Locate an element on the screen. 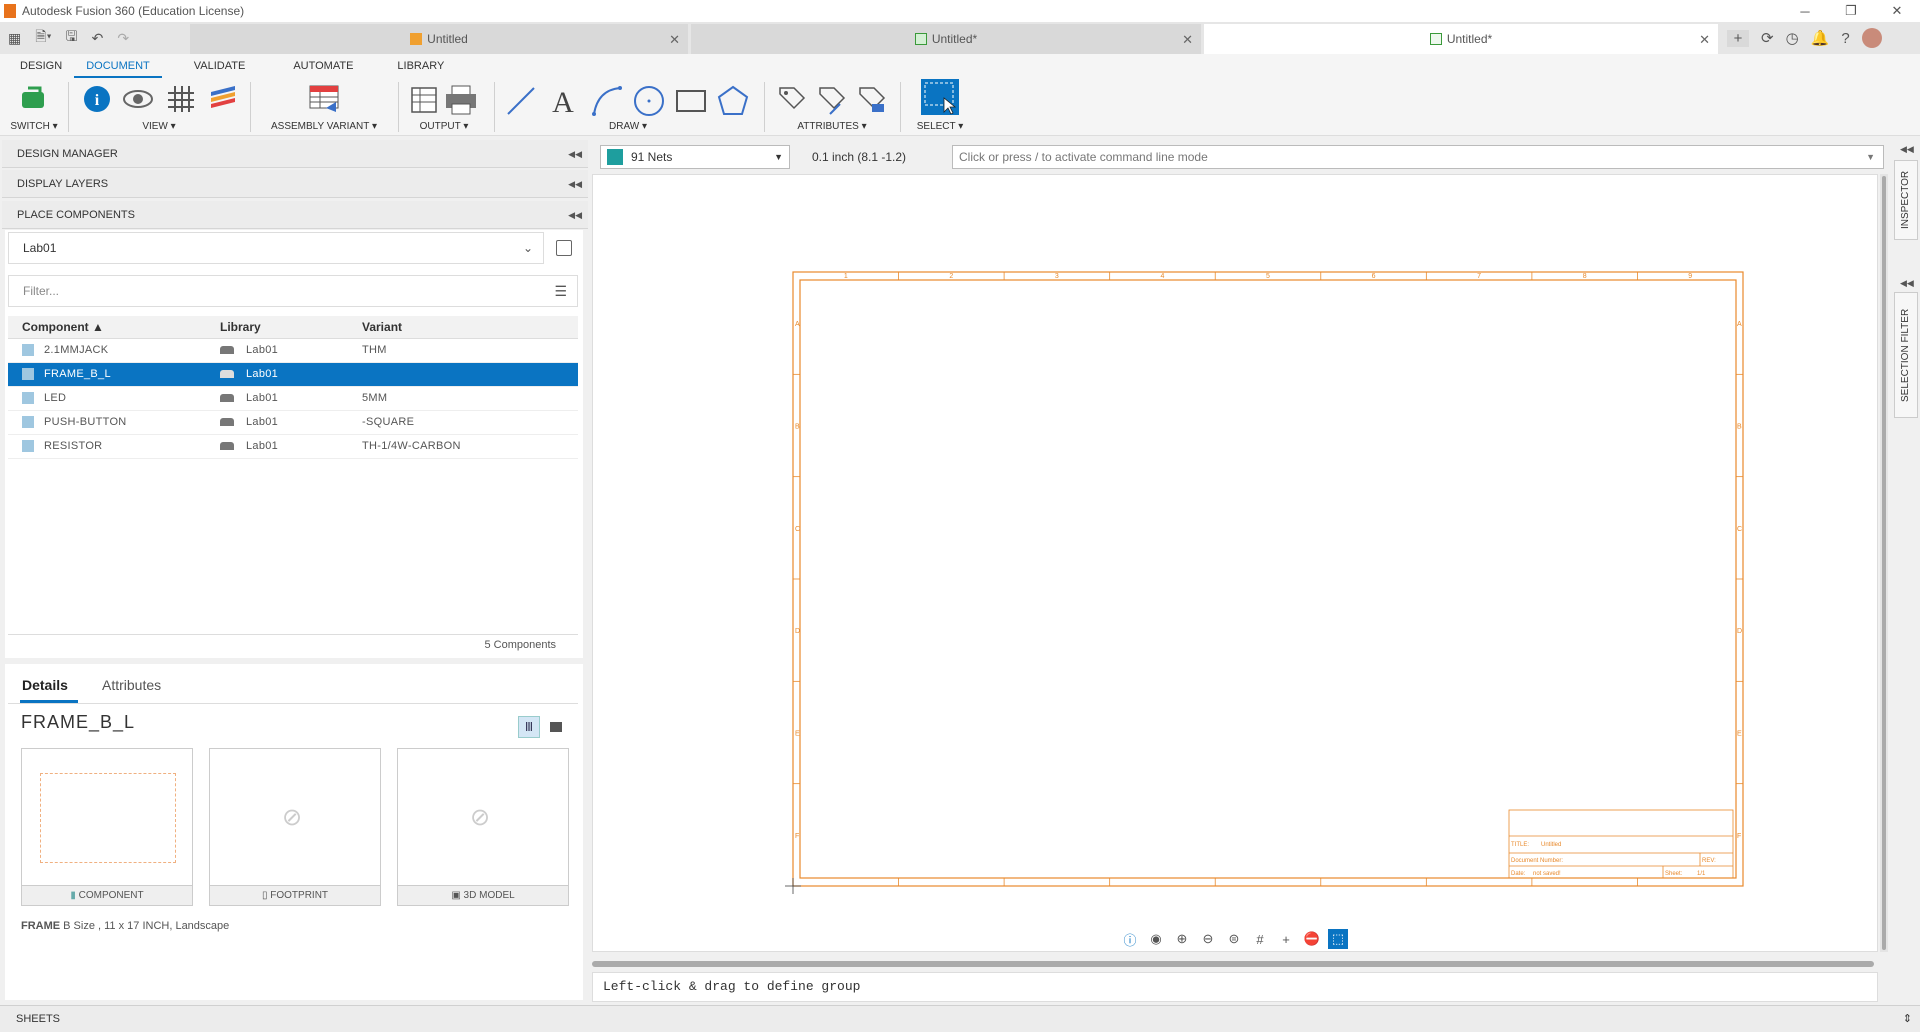 Image resolution: width=1920 pixels, height=1032 pixels. doc-tab-label: Untitled is located at coordinates (447, 39).